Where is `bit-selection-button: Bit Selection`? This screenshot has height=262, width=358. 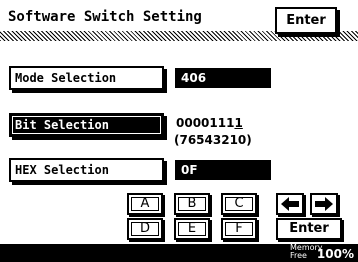
bit-selection-button: Bit Selection is located at coordinates (86, 125).